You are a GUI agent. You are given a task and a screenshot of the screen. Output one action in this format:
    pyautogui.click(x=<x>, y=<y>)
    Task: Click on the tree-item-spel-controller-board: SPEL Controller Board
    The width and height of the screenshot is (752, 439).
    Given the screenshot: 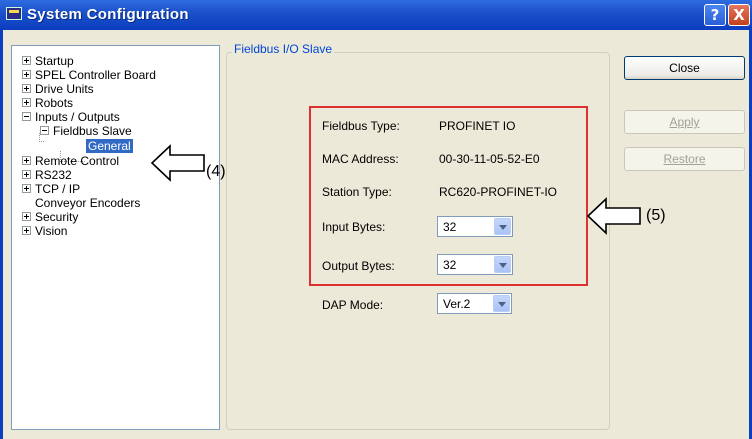 What is the action you would take?
    pyautogui.click(x=89, y=75)
    